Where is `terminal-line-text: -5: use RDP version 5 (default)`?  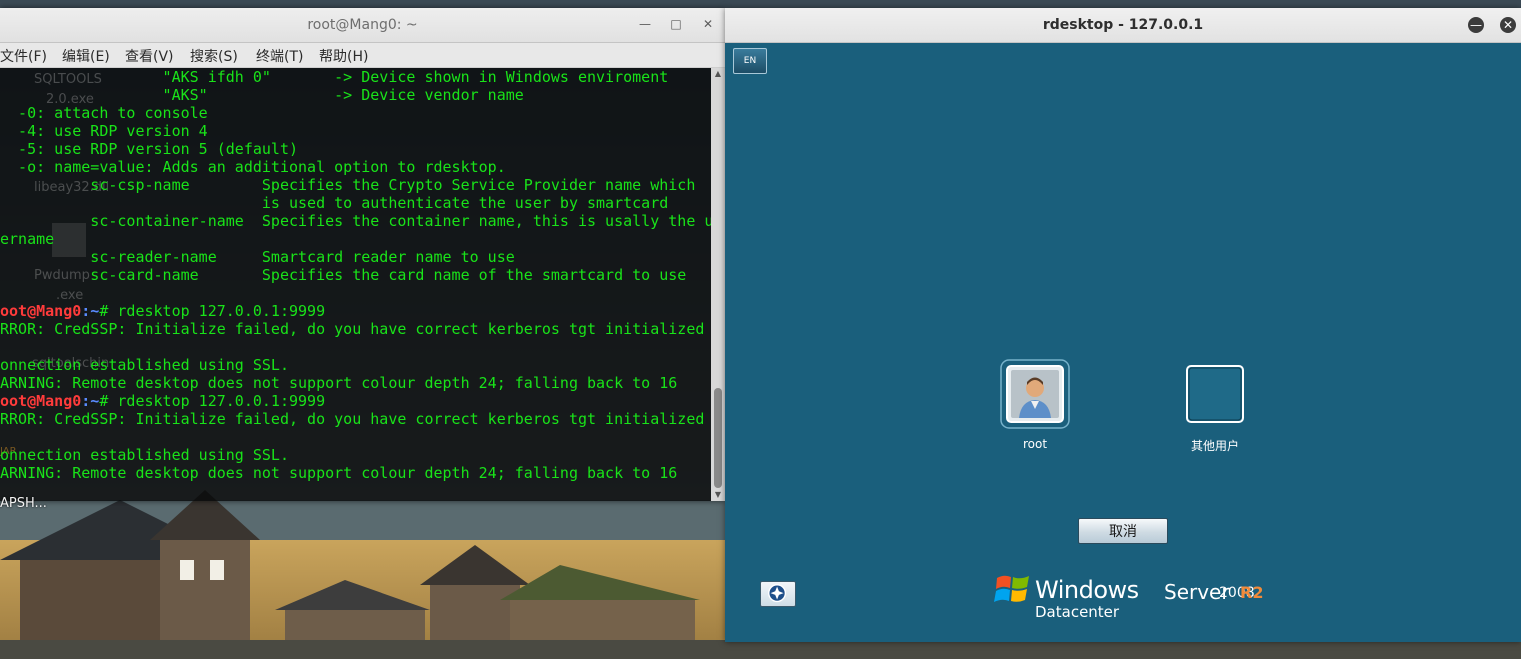 terminal-line-text: -5: use RDP version 5 (default) is located at coordinates (149, 149).